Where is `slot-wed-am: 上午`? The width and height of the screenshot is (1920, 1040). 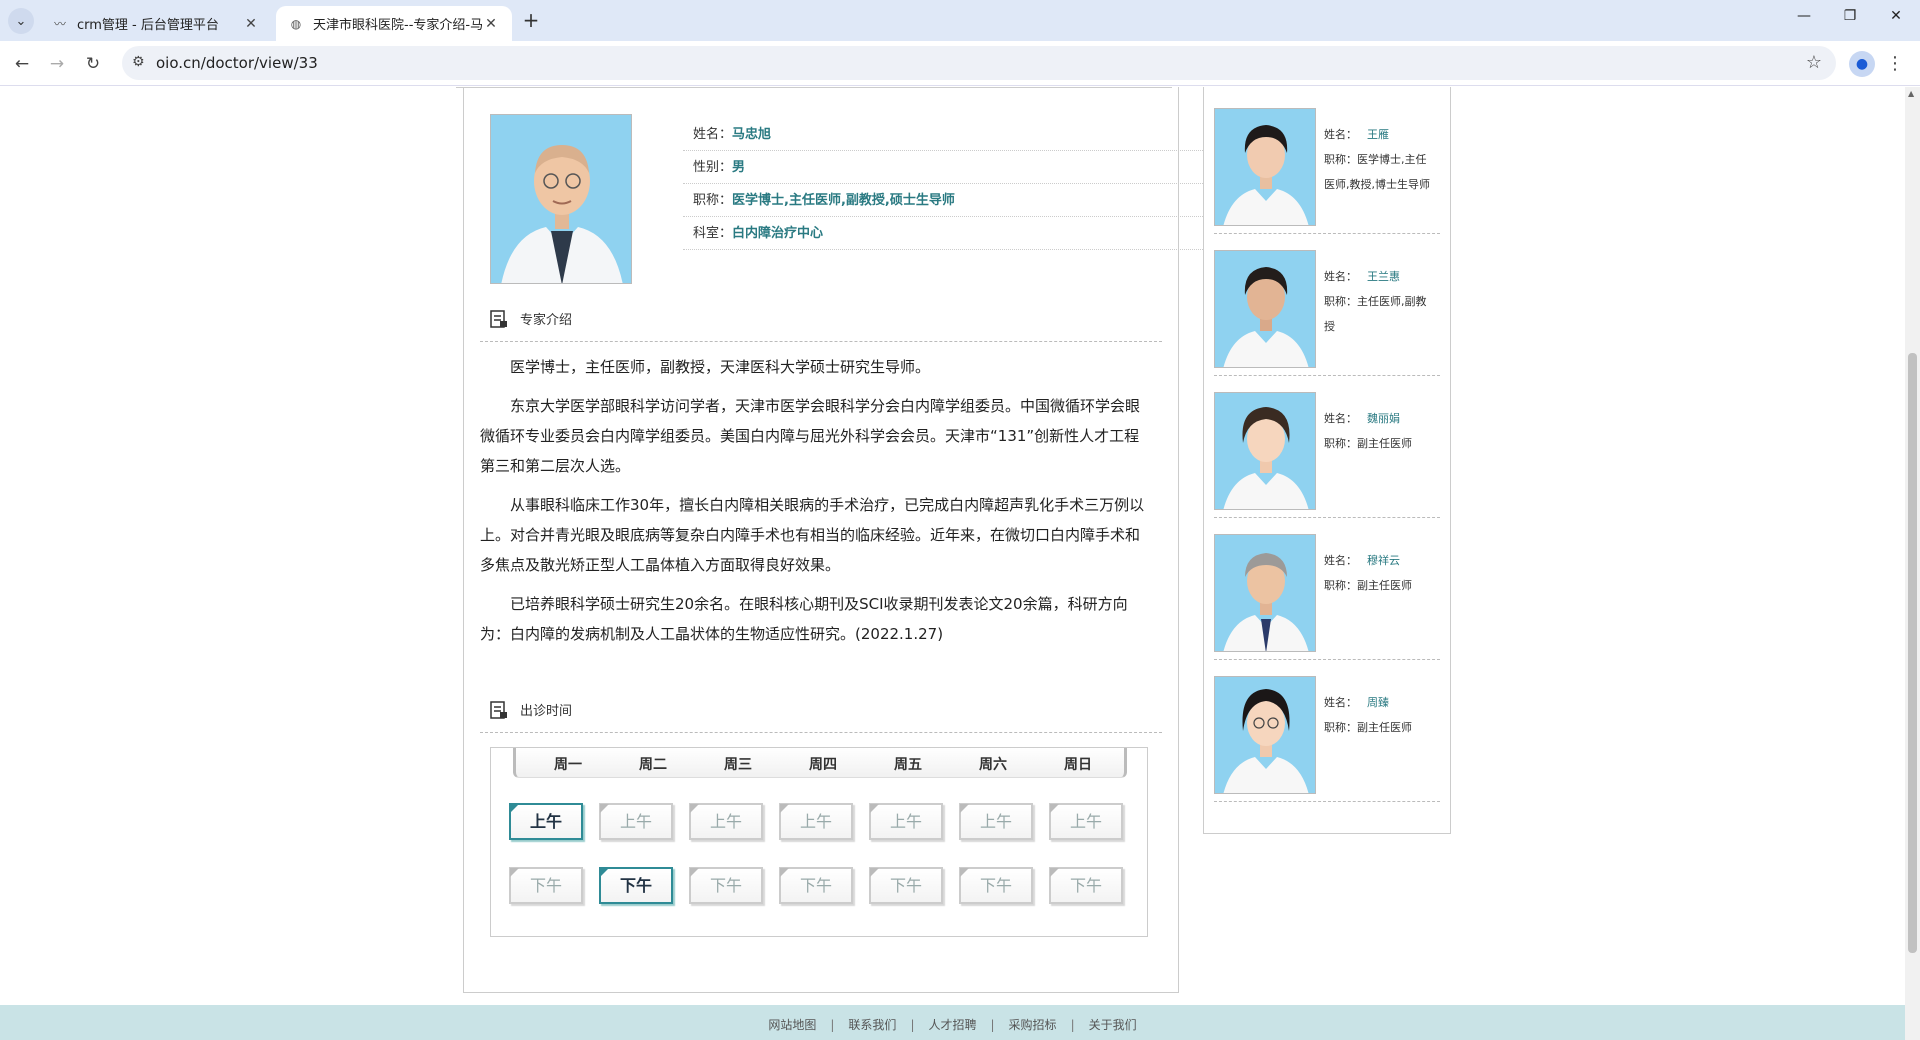 slot-wed-am: 上午 is located at coordinates (726, 821).